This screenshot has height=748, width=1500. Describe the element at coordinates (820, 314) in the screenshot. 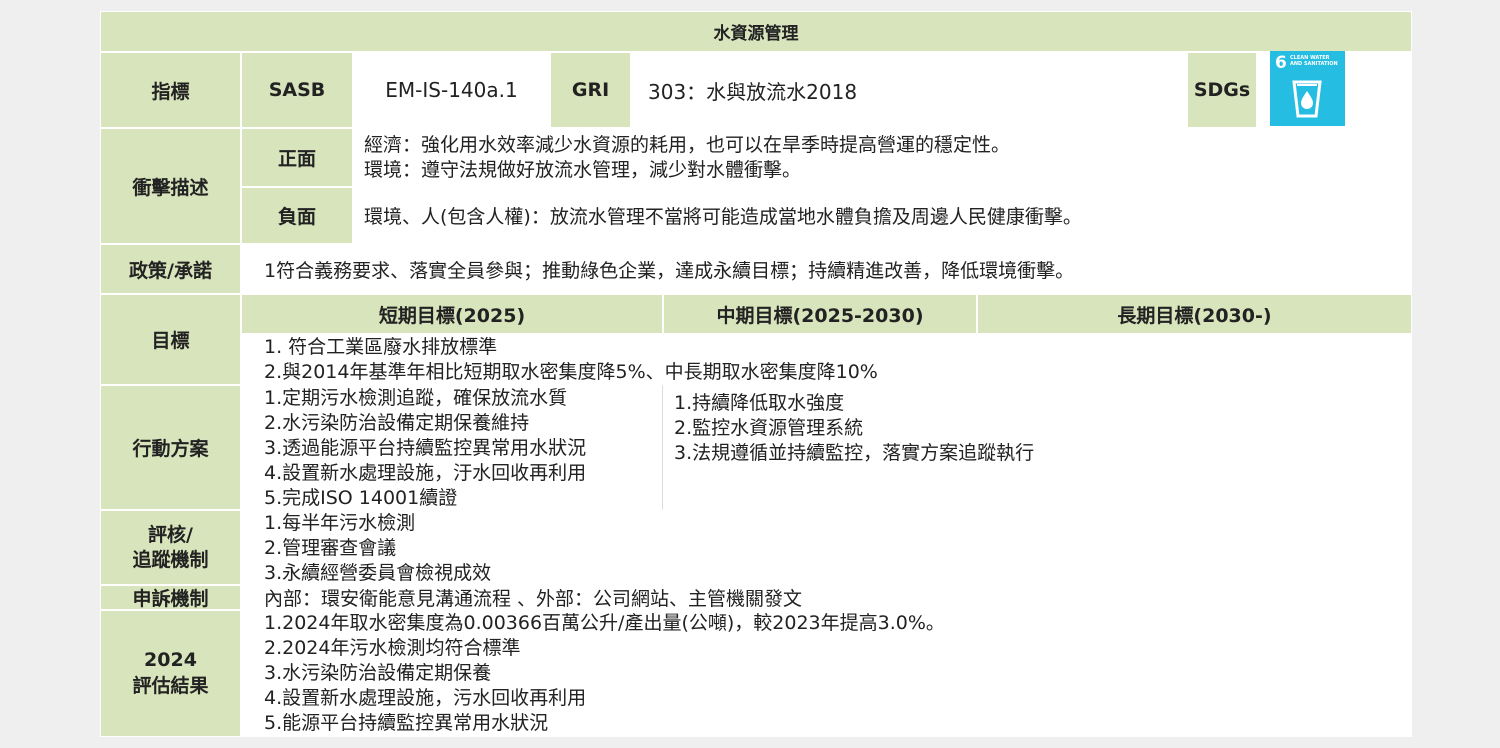

I see `mid-term-goal-header: 中期目標(2025-2030)` at that location.